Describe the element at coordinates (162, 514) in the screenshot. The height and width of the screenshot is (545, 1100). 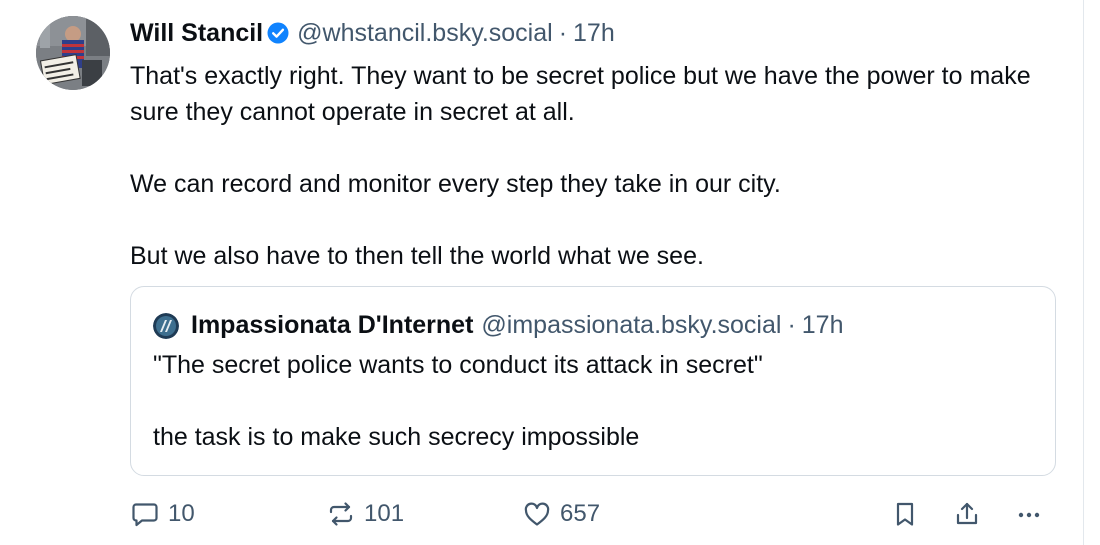
I see `reply-button: 10` at that location.